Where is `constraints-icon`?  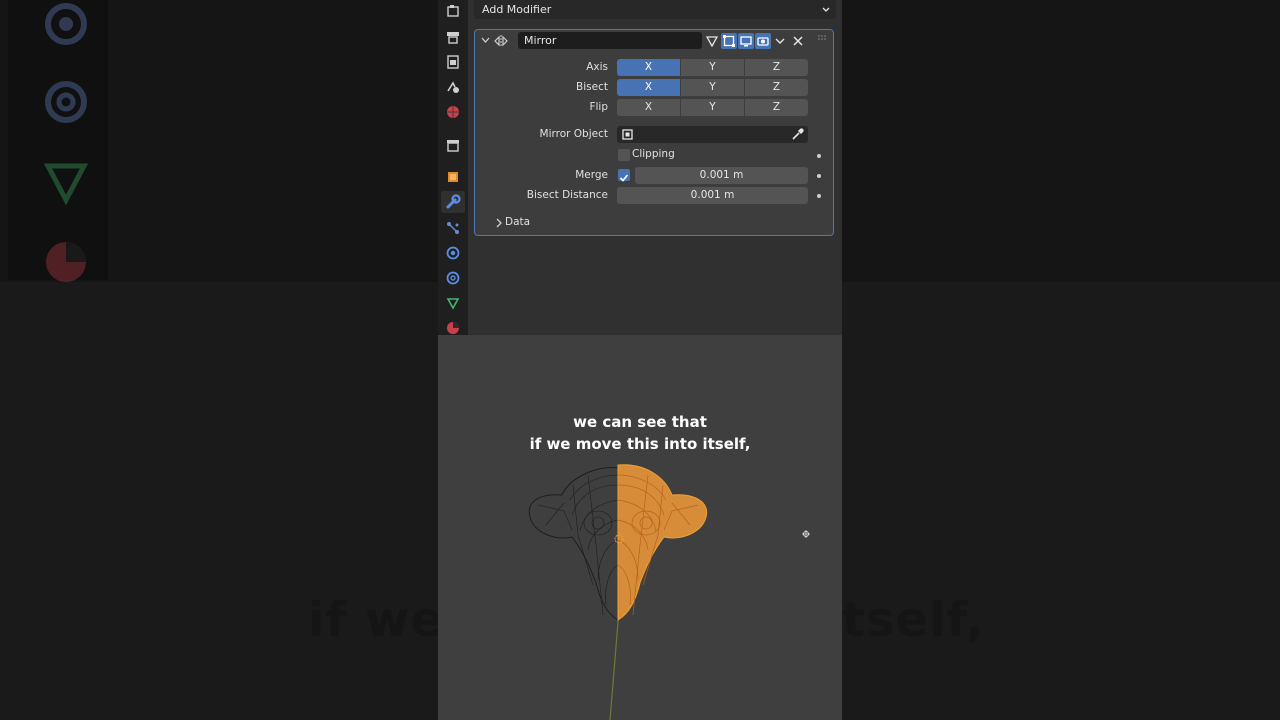
constraints-icon is located at coordinates (453, 278).